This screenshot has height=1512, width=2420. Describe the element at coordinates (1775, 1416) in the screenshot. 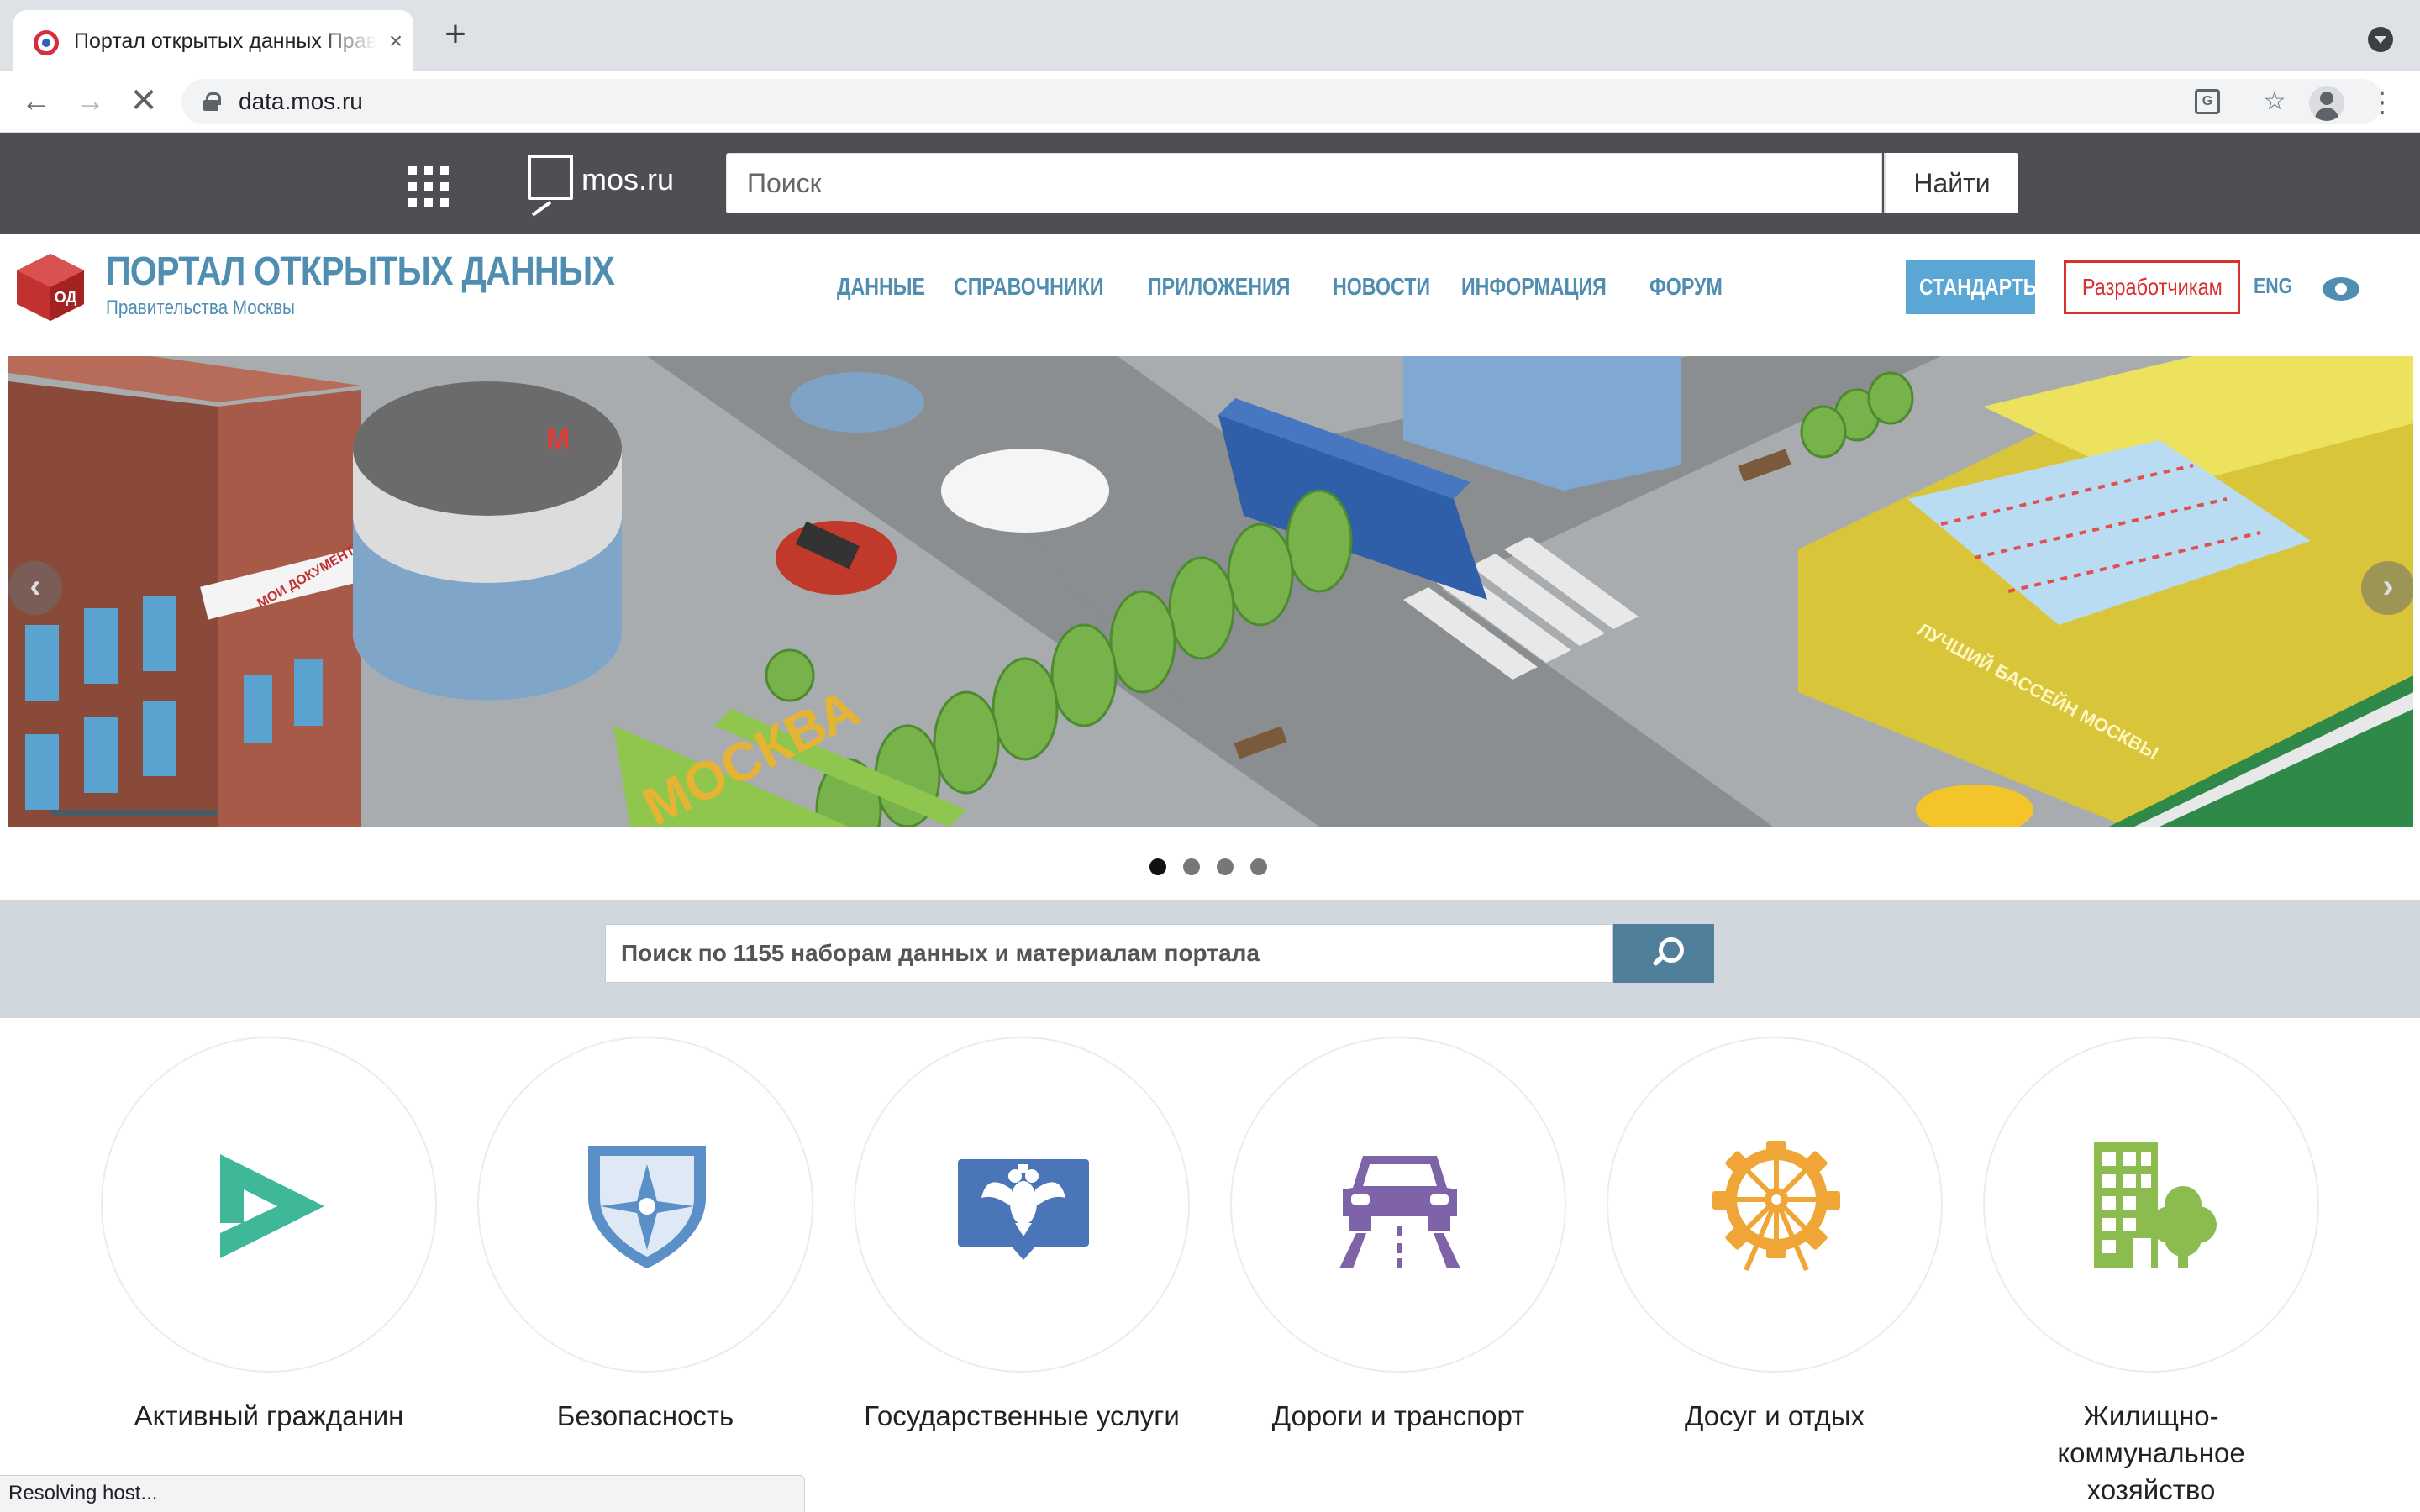

I see `category-label: Досуг и отдых` at that location.